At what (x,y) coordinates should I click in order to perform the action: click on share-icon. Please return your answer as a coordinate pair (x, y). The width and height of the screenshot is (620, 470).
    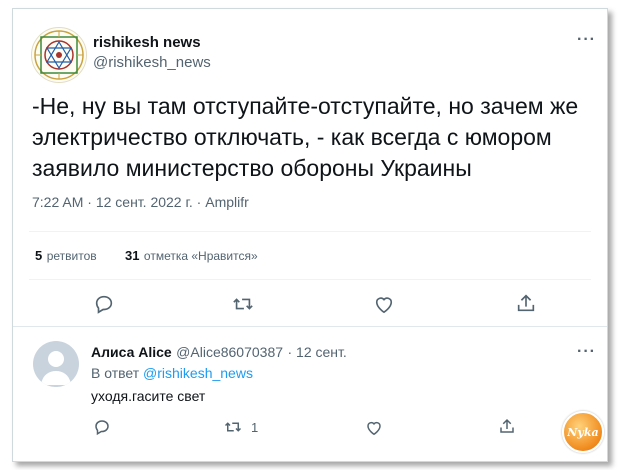
    Looking at the image, I should click on (526, 303).